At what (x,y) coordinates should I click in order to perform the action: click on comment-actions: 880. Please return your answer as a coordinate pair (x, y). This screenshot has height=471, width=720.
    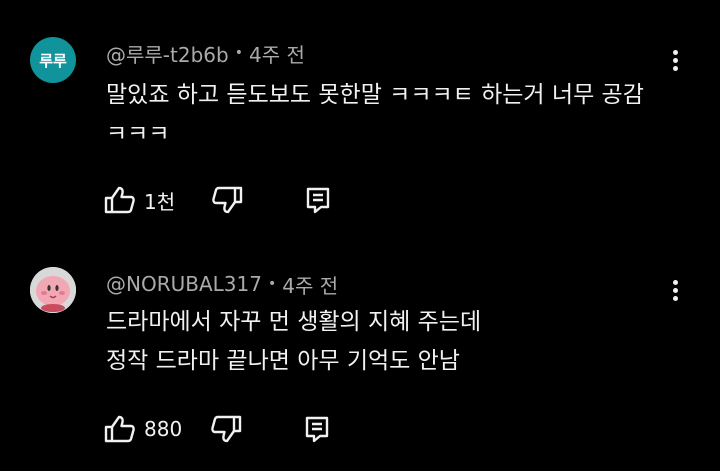
    Looking at the image, I should click on (217, 429).